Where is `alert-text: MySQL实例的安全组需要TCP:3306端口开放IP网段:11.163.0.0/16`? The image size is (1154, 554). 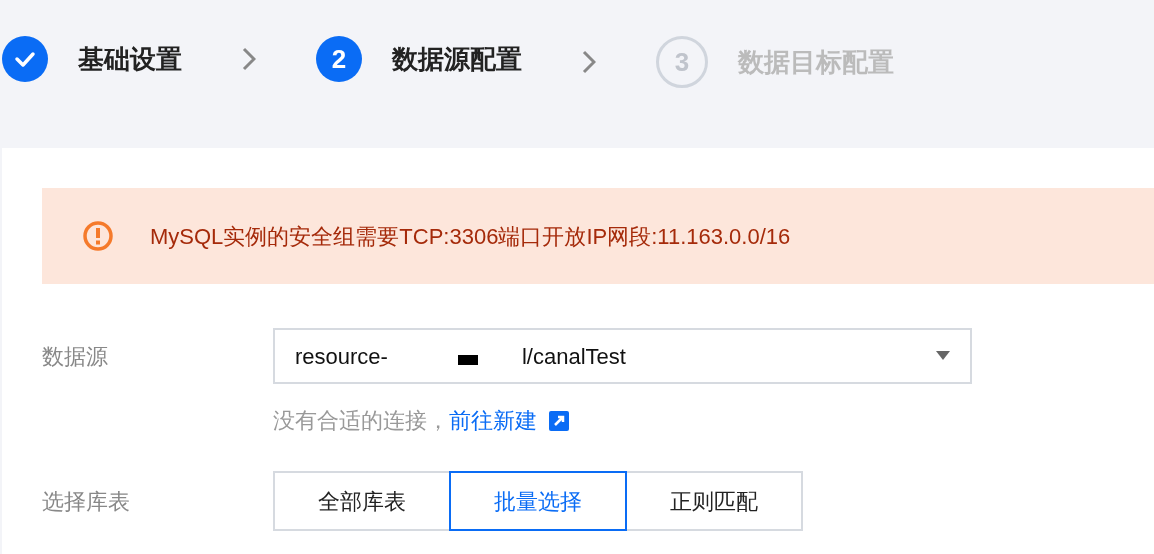
alert-text: MySQL实例的安全组需要TCP:3306端口开放IP网段:11.163.0.0/16 is located at coordinates (470, 236).